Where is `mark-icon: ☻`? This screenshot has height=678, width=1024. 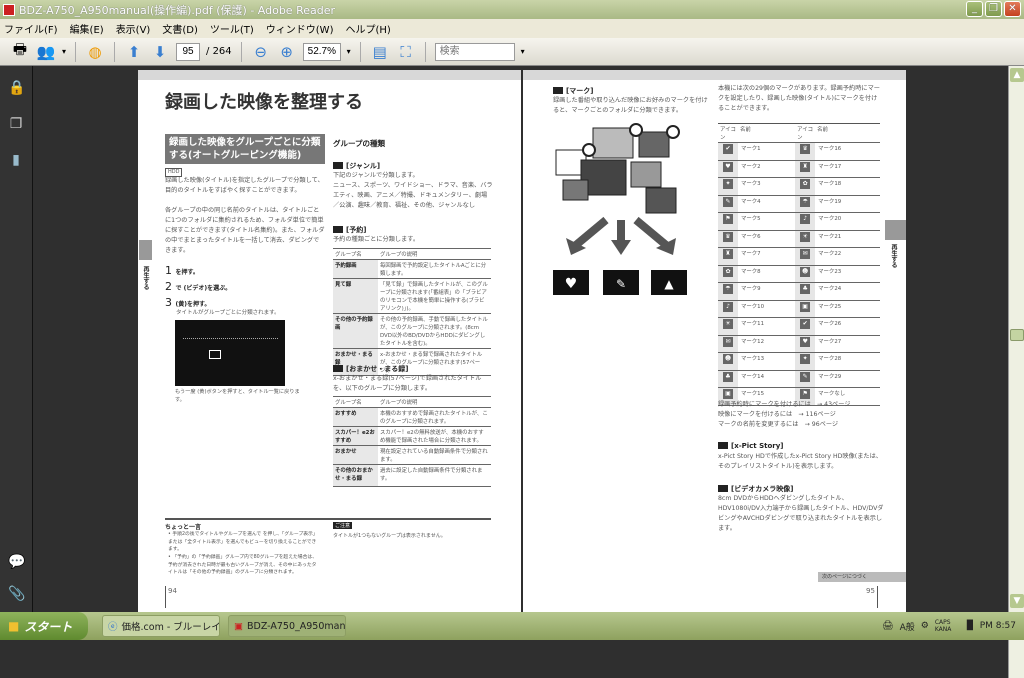
mark-icon: ☻ is located at coordinates (805, 271).